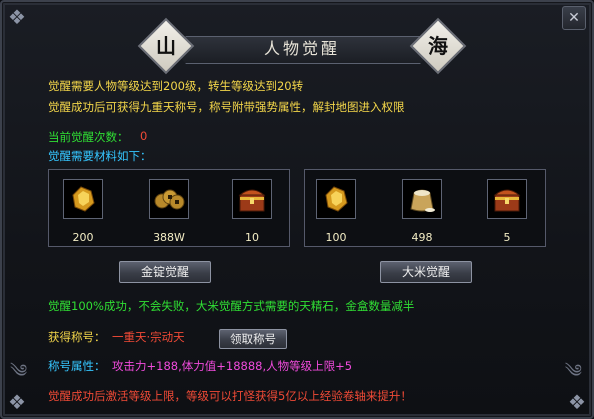 The image size is (594, 419). Describe the element at coordinates (230, 396) in the screenshot. I see `footer-note: 觉醒成功后激活等级上限，等级可以打怪获得5亿以上经验卷轴来提升！` at that location.